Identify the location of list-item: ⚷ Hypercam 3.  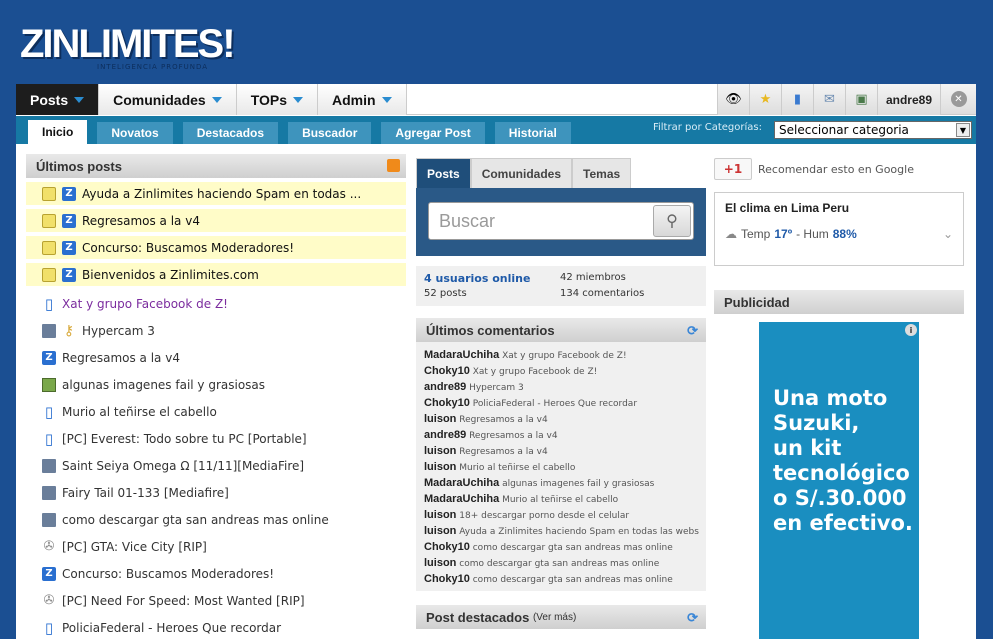
(216, 330).